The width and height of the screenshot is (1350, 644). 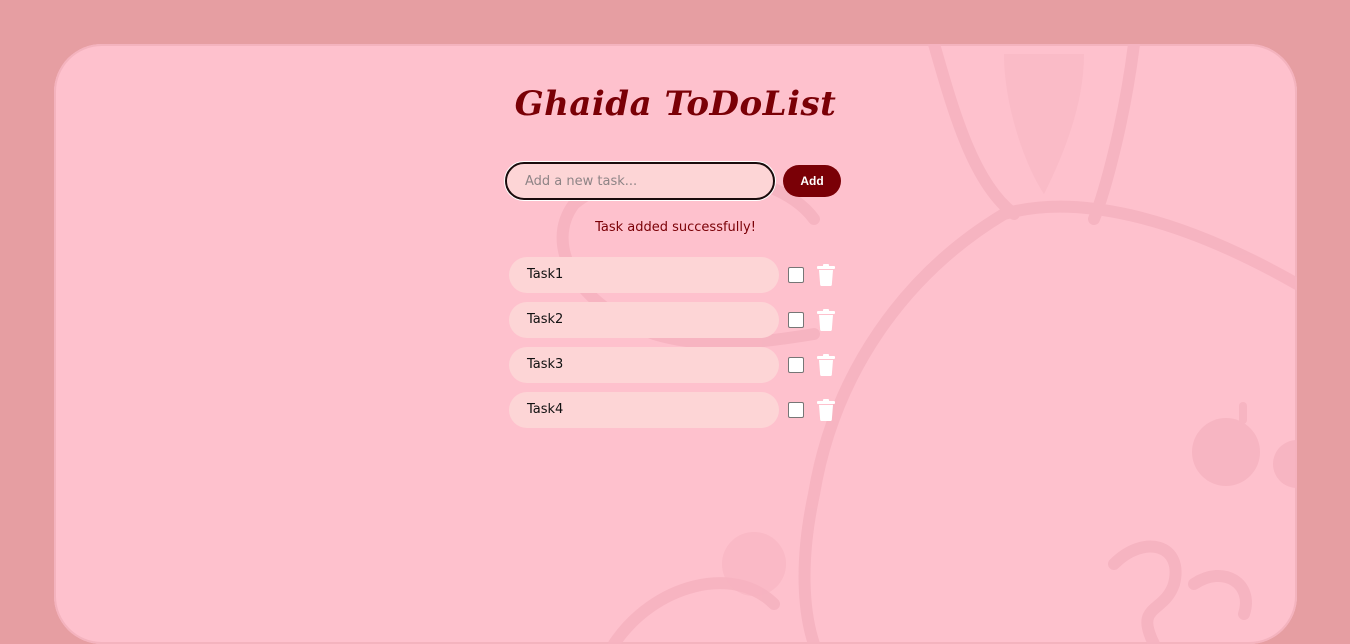 I want to click on task-label: Task3, so click(x=644, y=365).